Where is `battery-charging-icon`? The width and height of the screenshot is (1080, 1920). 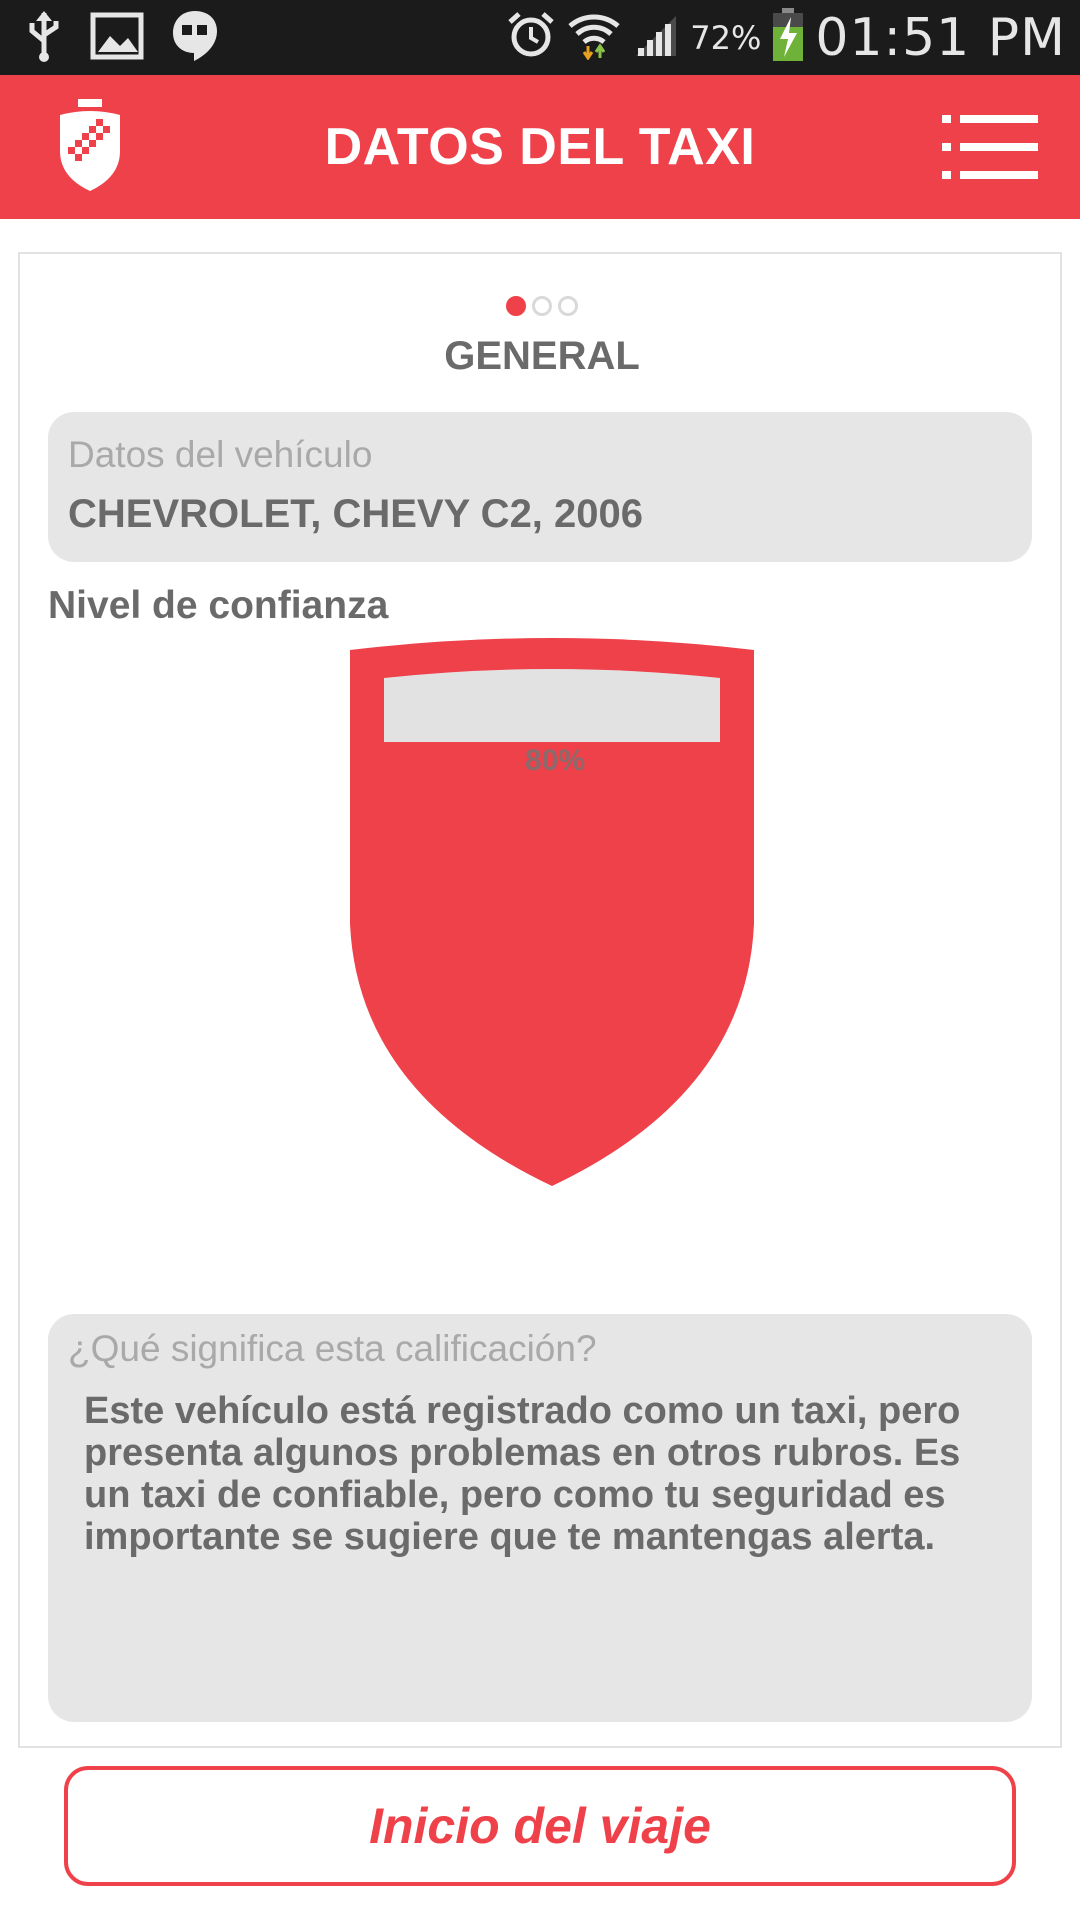 battery-charging-icon is located at coordinates (788, 37).